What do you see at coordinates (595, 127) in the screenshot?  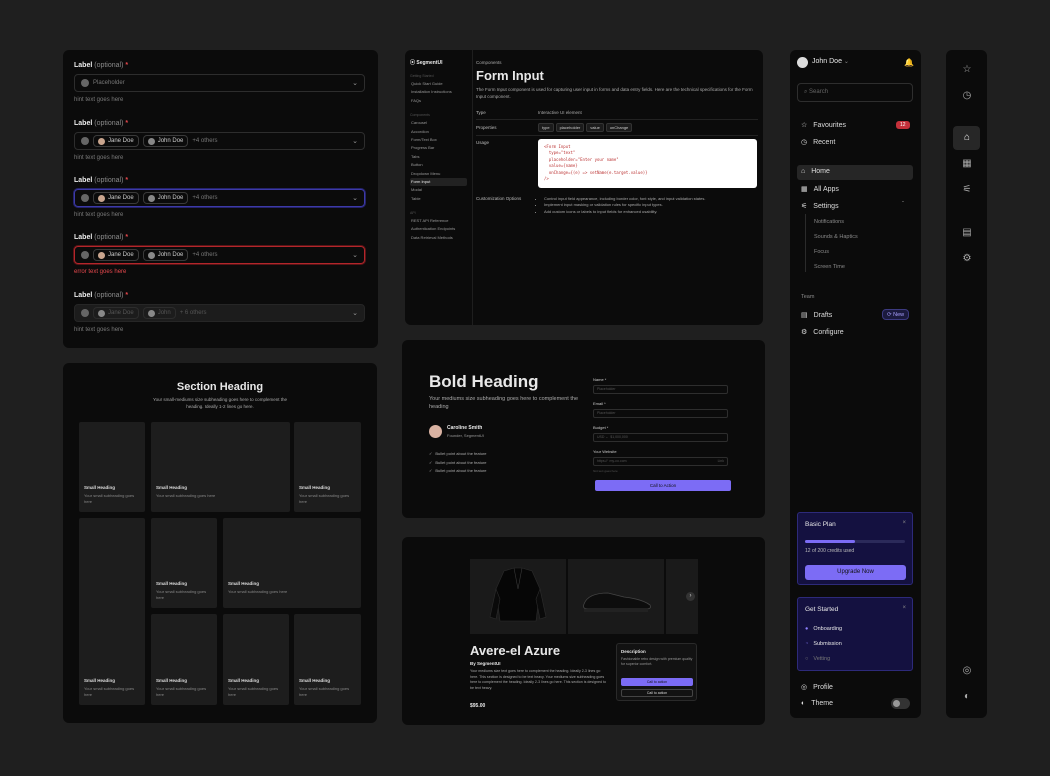 I see `property-tag: value` at bounding box center [595, 127].